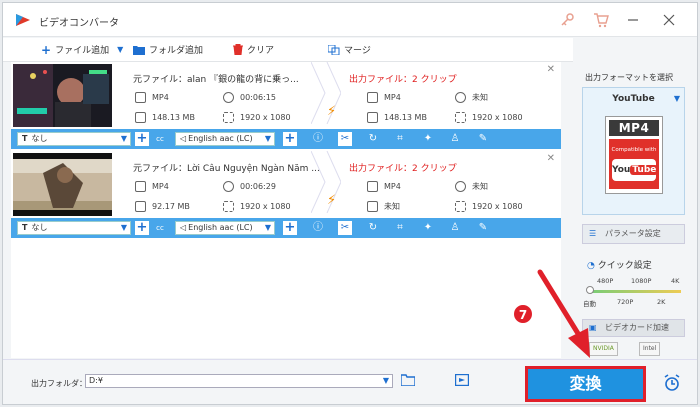  I want to click on source-label: 元ファイル：, so click(160, 80).